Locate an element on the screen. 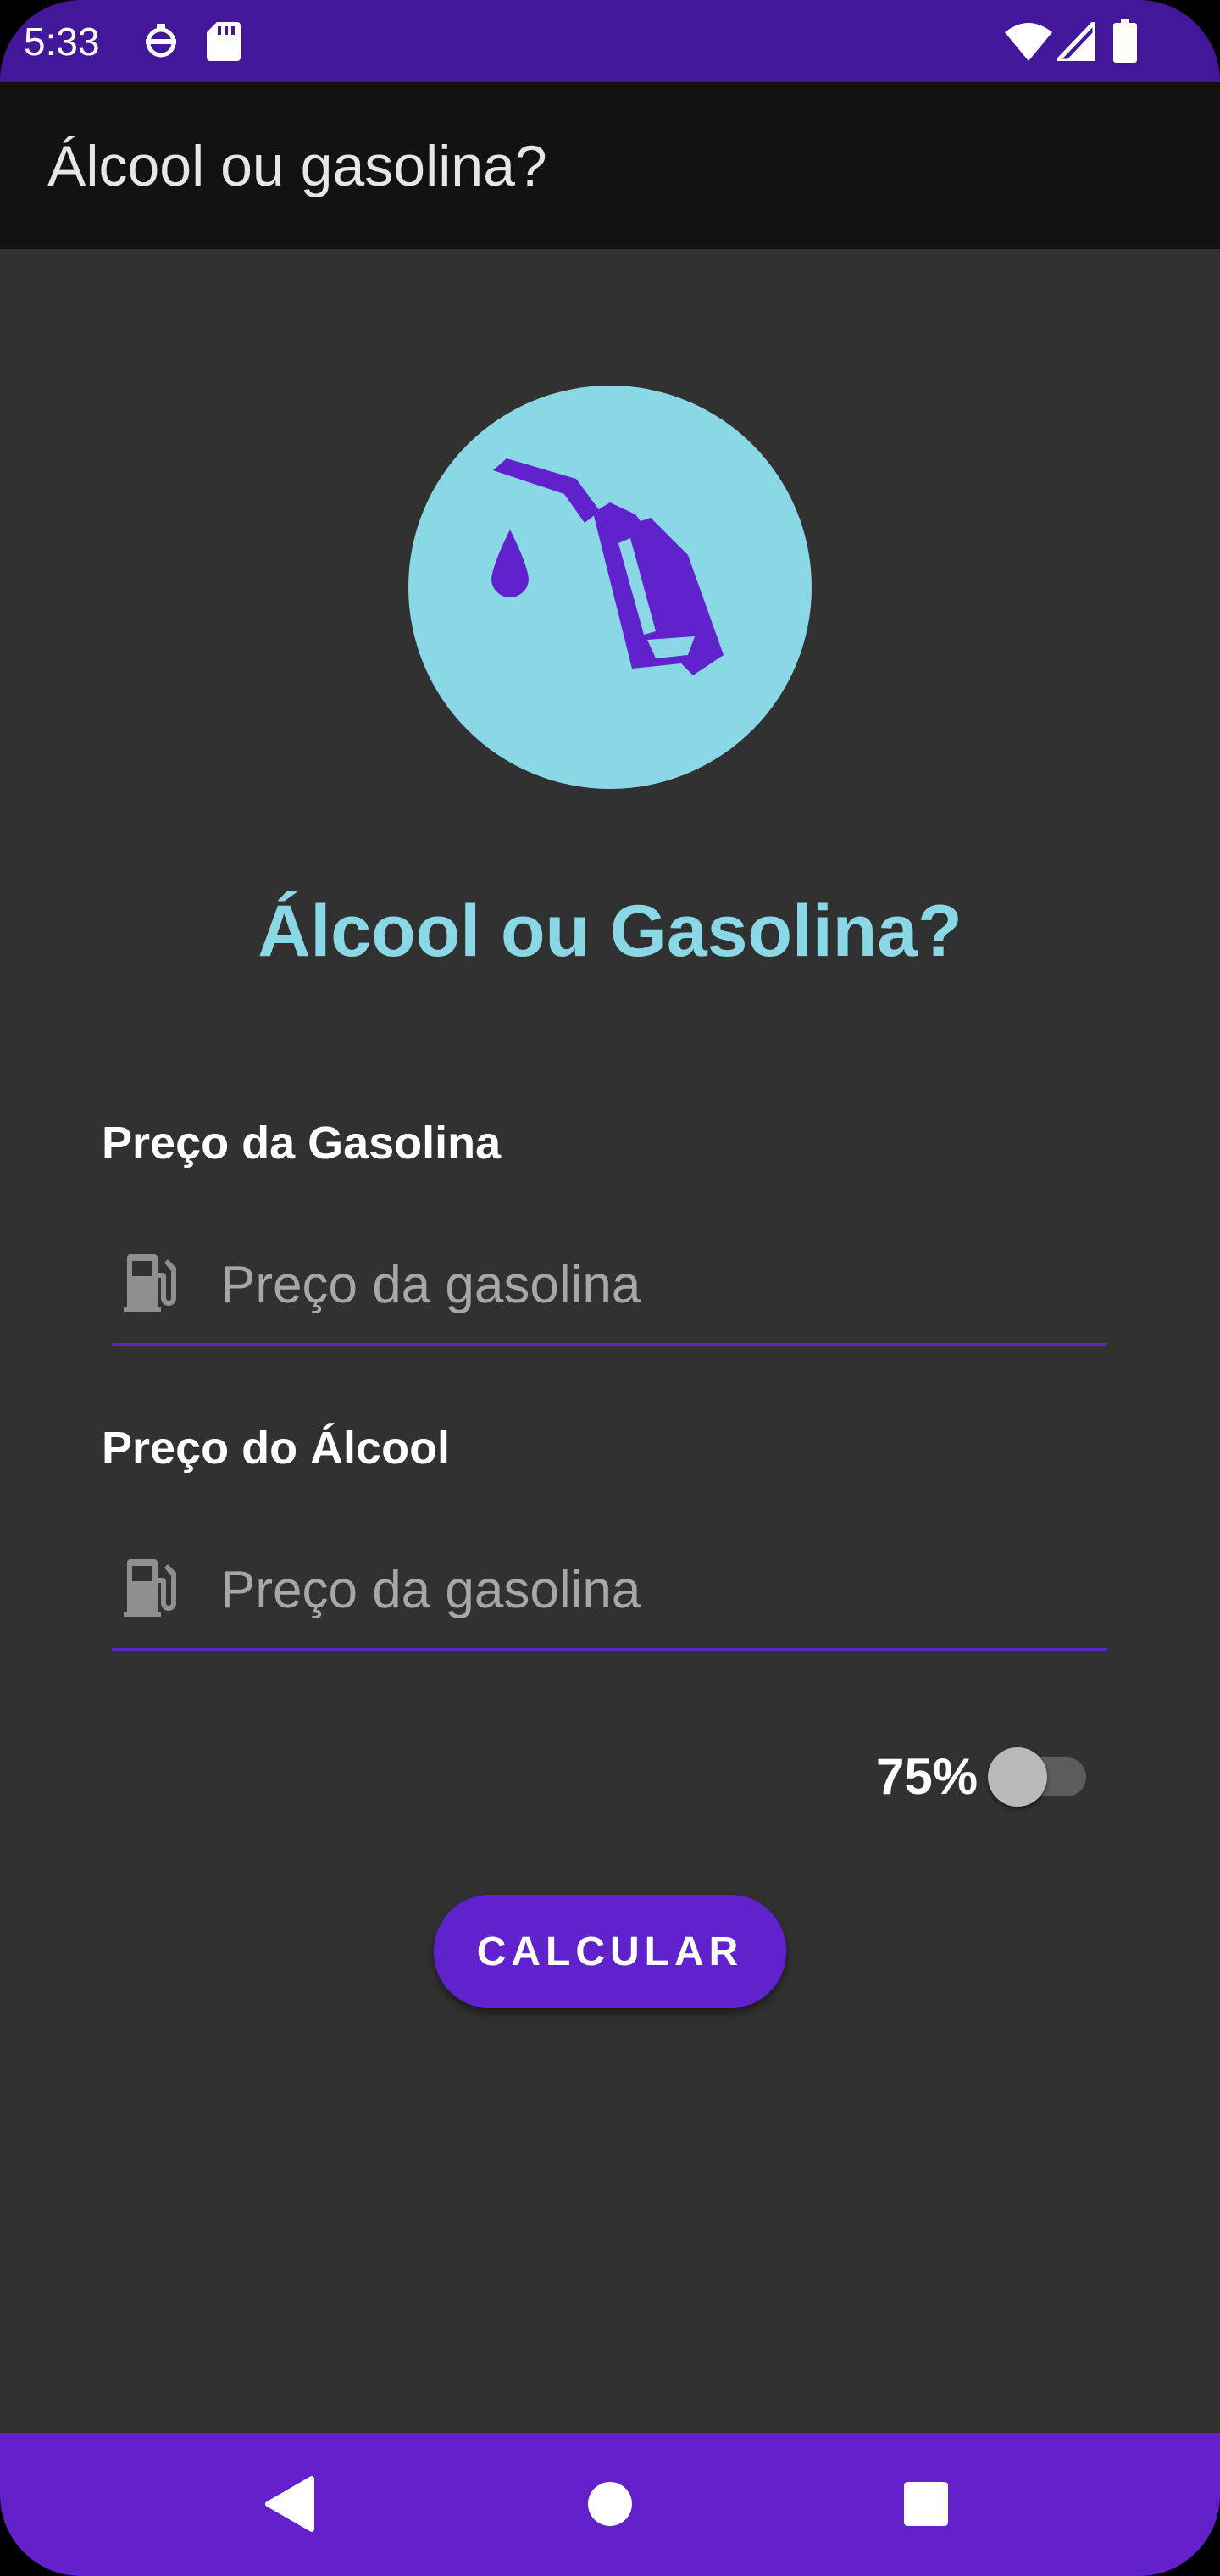 This screenshot has width=1220, height=2576. status-time: 5:33 is located at coordinates (62, 41).